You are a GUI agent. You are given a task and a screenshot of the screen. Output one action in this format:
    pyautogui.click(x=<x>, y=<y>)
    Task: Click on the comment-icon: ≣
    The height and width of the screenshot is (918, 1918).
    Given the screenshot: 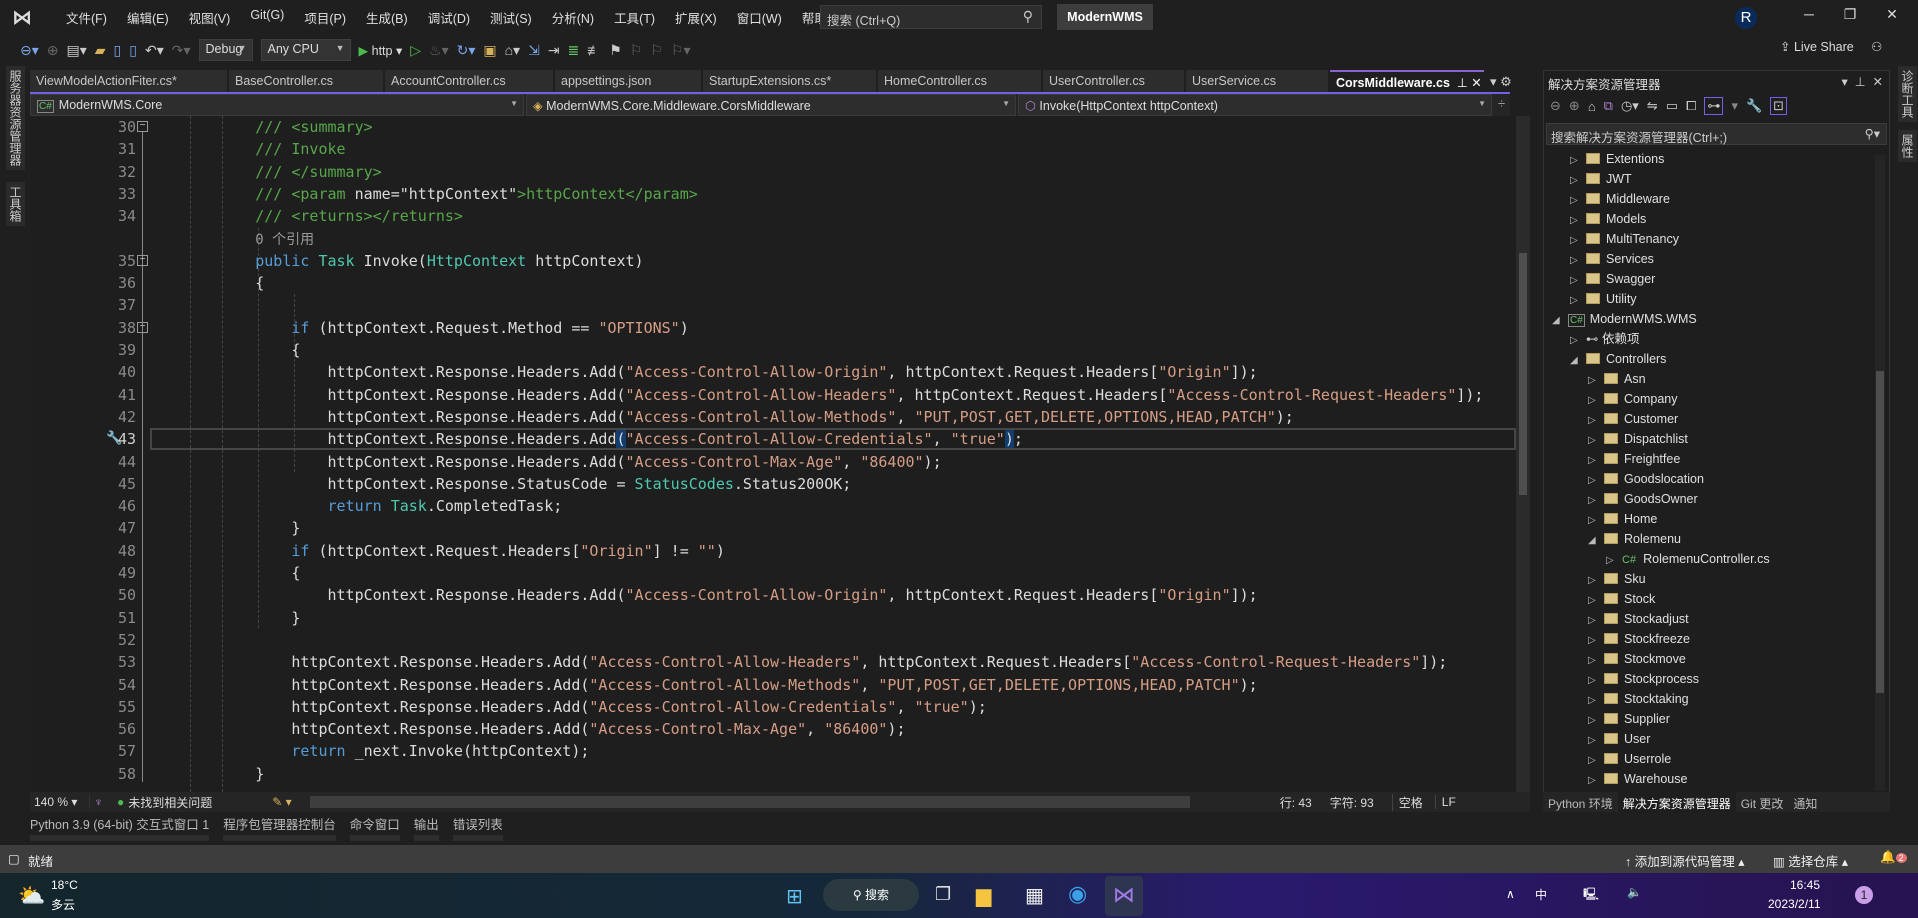 What is the action you would take?
    pyautogui.click(x=574, y=50)
    